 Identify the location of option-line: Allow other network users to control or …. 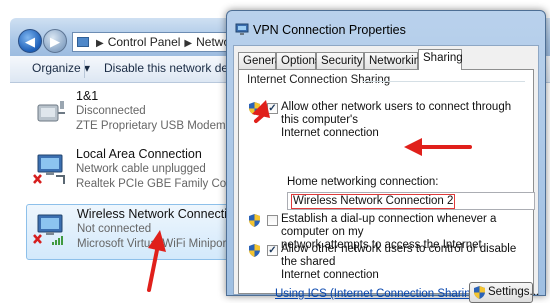
(399, 255).